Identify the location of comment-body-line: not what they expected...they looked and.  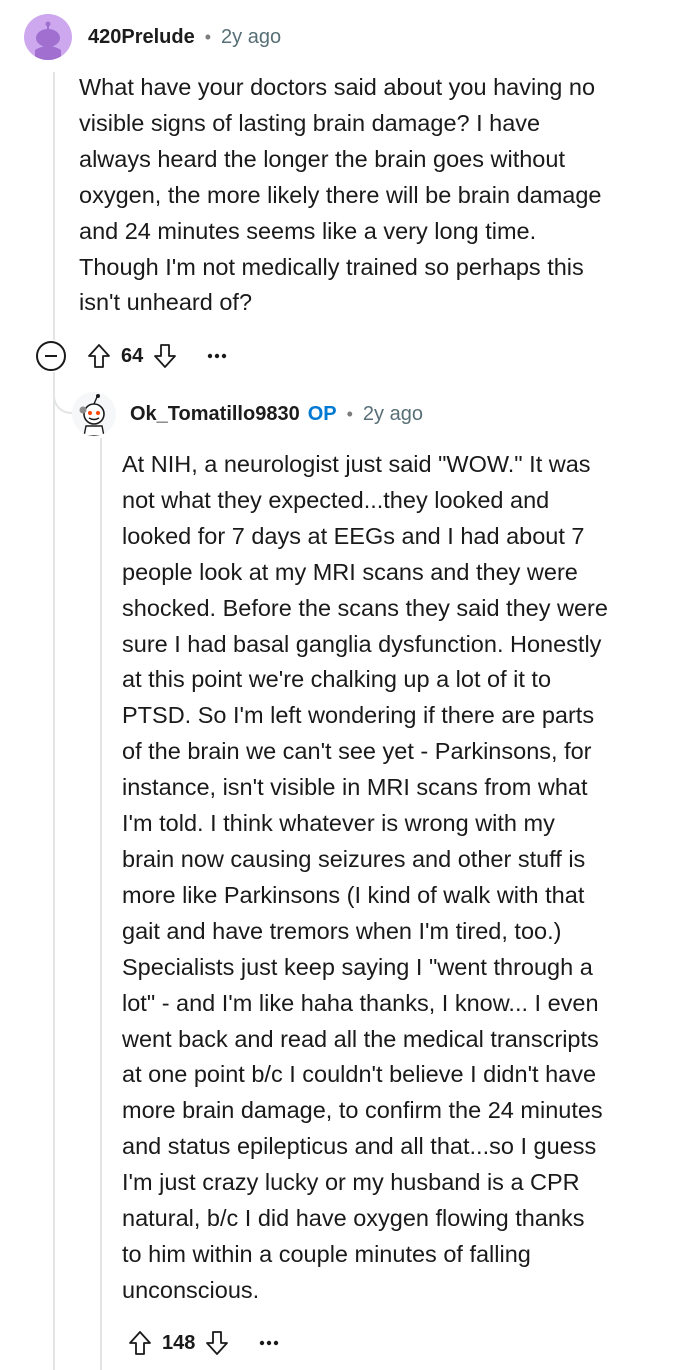
(336, 499).